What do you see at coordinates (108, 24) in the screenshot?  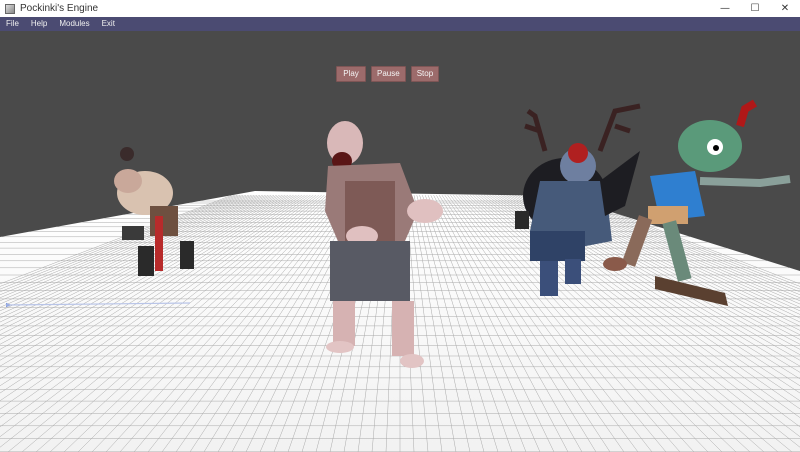 I see `menu-exit: Exit` at bounding box center [108, 24].